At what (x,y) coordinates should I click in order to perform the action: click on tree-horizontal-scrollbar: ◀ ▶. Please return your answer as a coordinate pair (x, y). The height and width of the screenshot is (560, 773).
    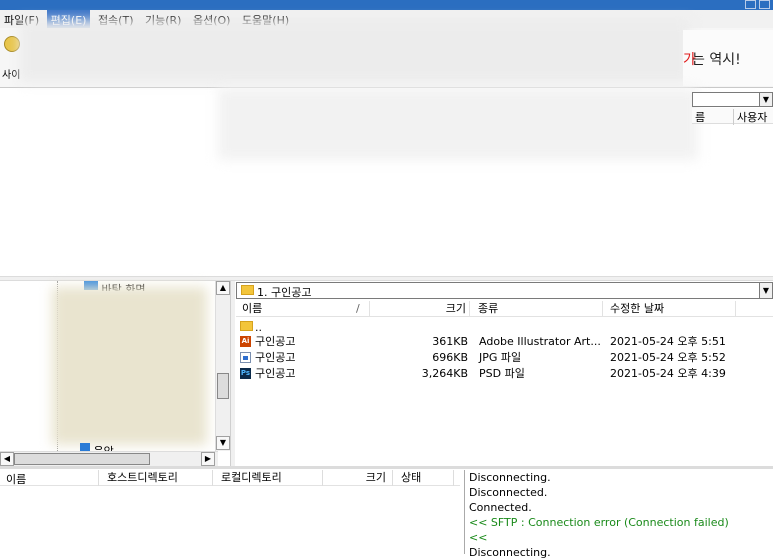
    Looking at the image, I should click on (109, 458).